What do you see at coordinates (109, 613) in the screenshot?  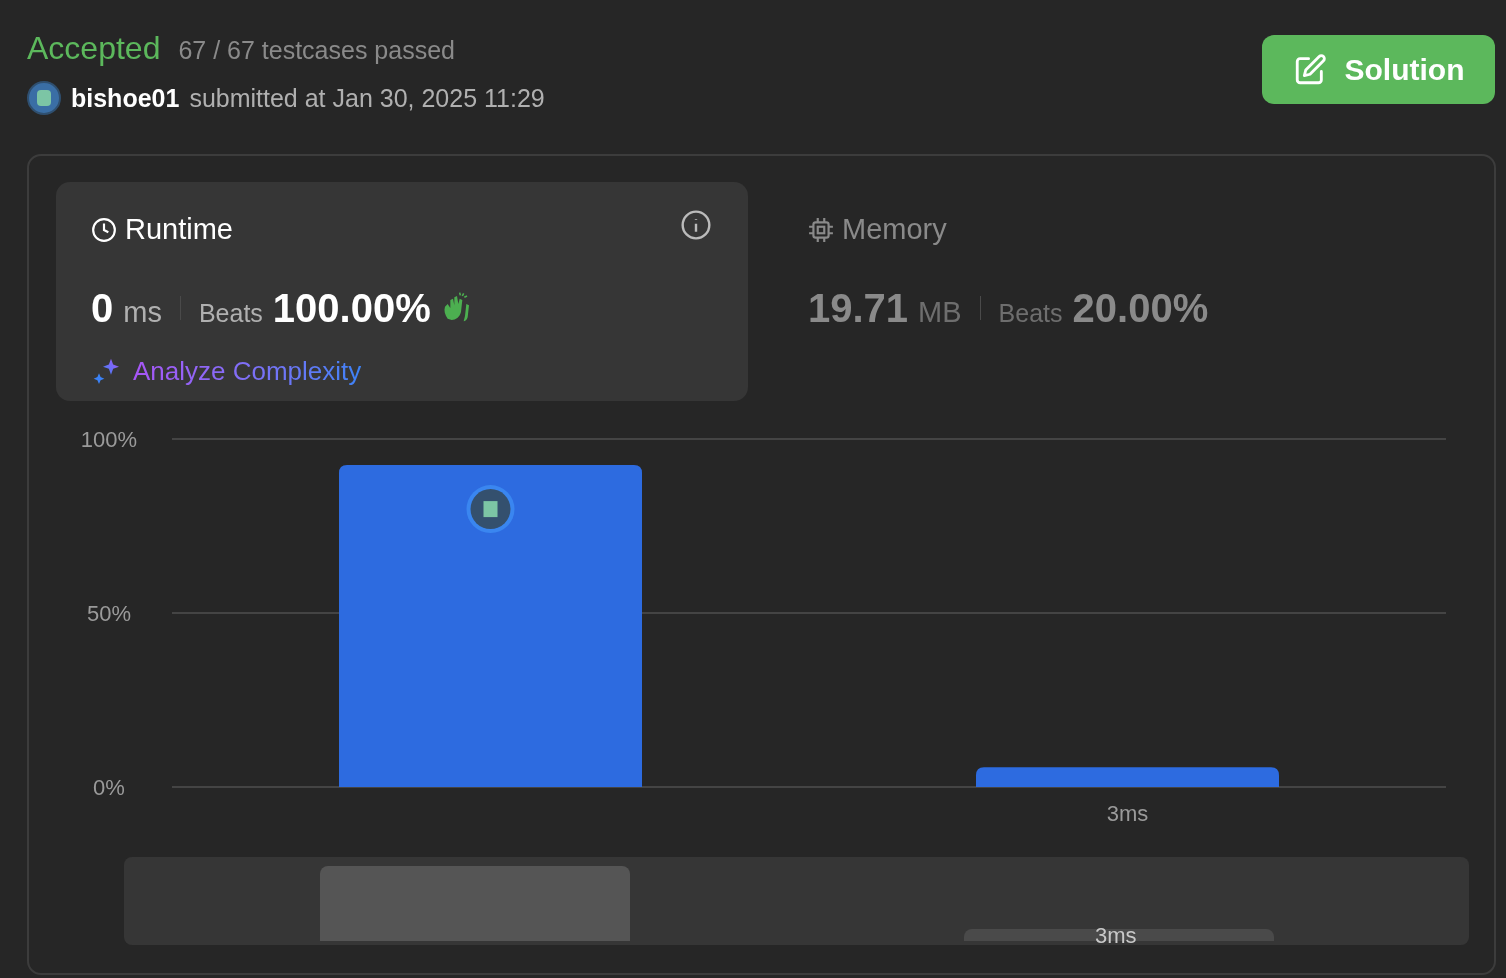 I see `y-axis-label: 50%` at bounding box center [109, 613].